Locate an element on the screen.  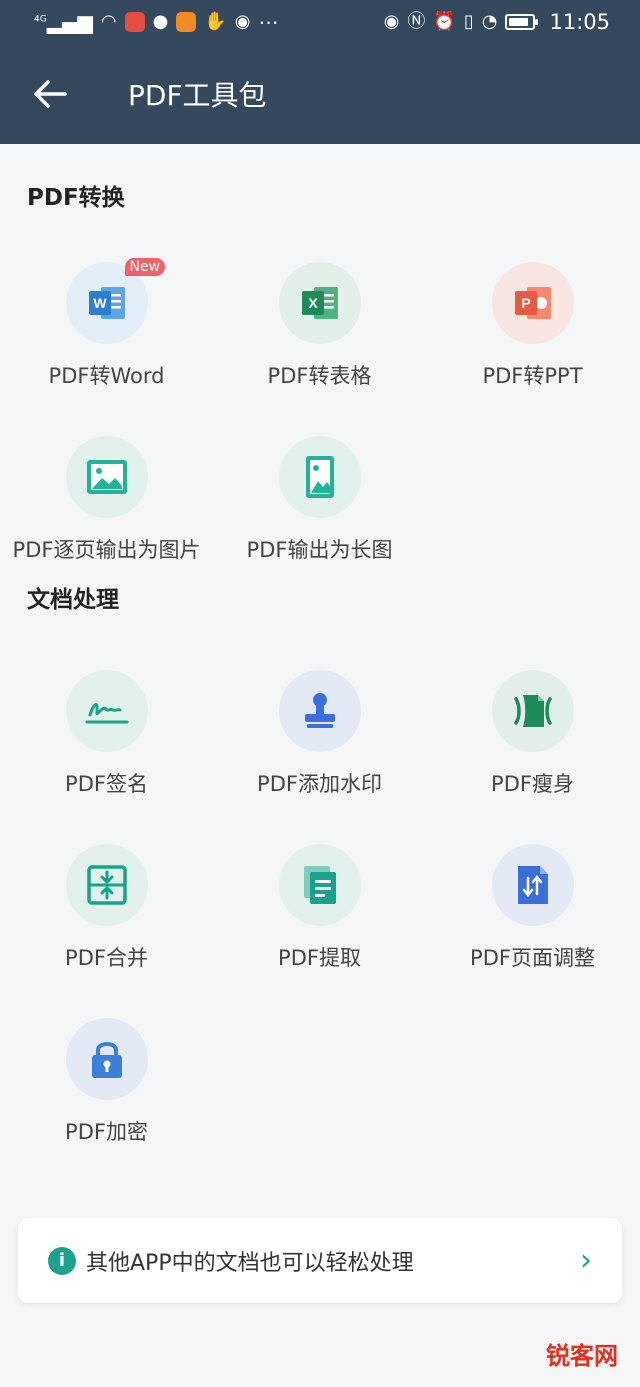
status-left: 4G▂▄▆ ◠ ● ✋ ◉ ⋯ is located at coordinates (156, 22).